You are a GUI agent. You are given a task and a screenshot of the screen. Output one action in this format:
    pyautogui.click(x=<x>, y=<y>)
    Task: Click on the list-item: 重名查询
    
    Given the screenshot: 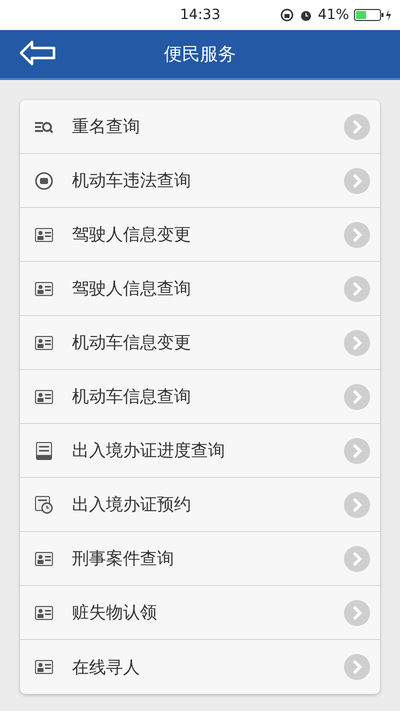 What is the action you would take?
    pyautogui.click(x=200, y=127)
    